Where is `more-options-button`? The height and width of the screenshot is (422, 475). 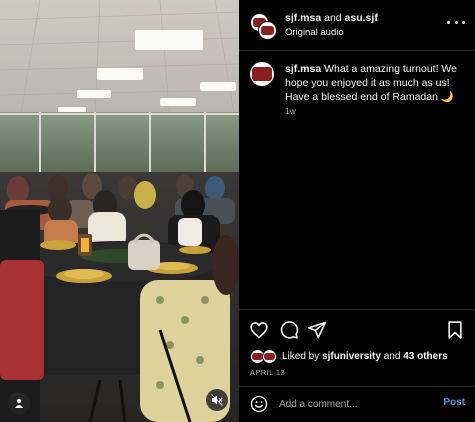 more-options-button is located at coordinates (456, 22).